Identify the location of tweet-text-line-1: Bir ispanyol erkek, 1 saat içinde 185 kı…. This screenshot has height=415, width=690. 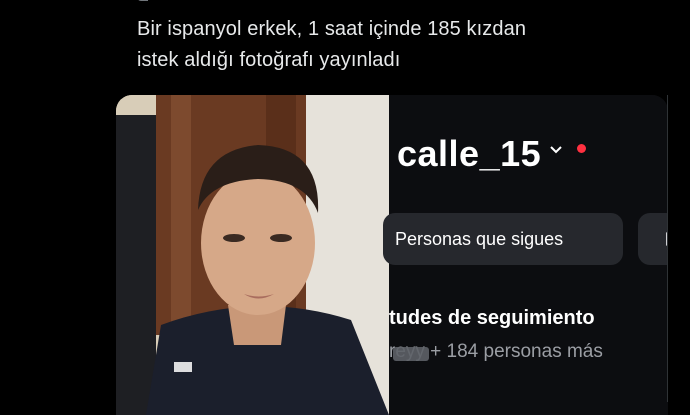
(332, 29).